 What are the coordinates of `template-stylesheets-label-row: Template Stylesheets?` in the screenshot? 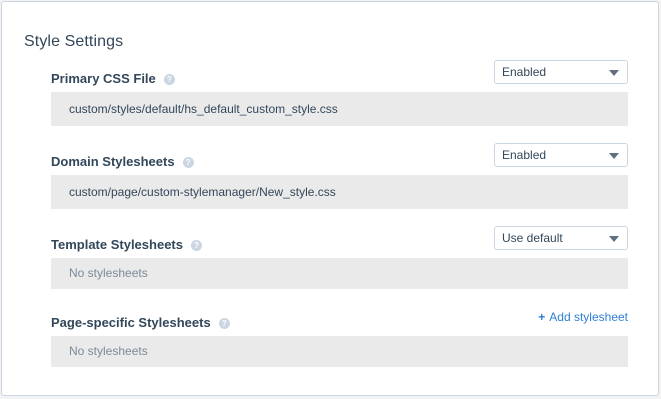 It's located at (126, 244).